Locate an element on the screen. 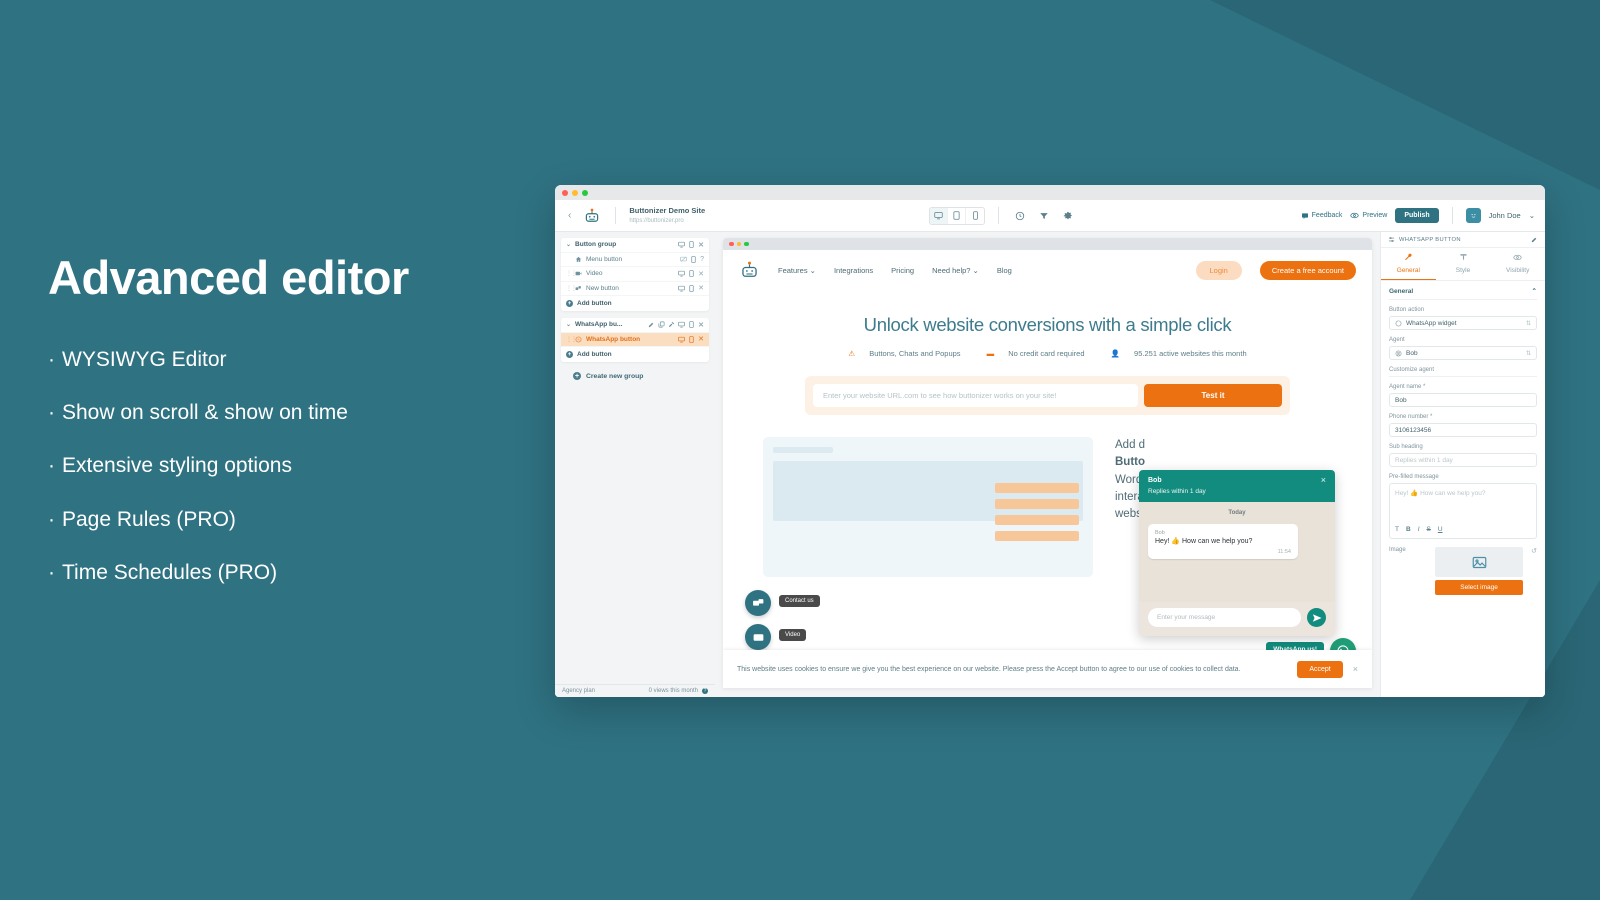 Image resolution: width=1600 pixels, height=900 pixels. contact-us-fab is located at coordinates (758, 603).